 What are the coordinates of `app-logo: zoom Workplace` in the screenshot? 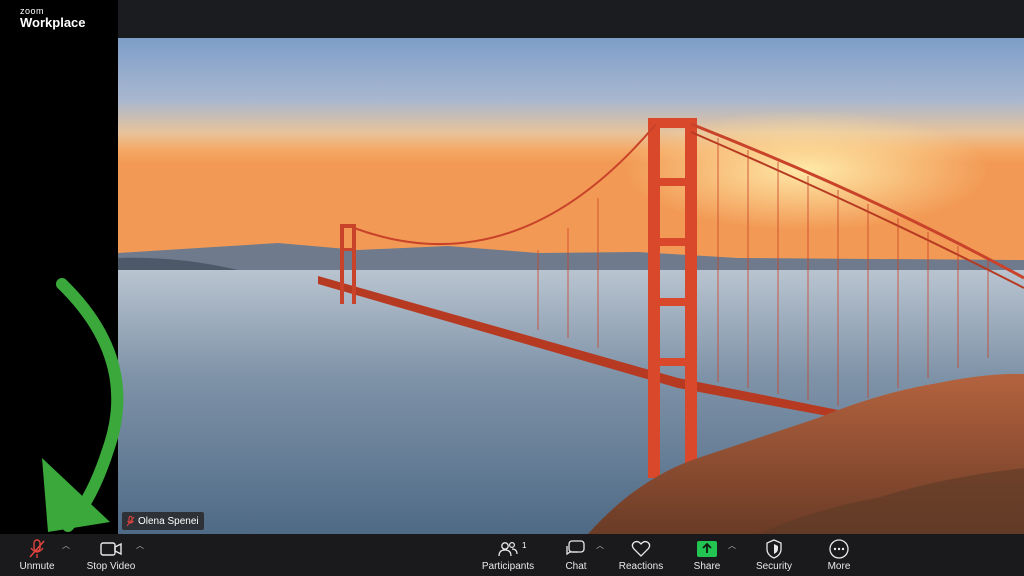 It's located at (53, 18).